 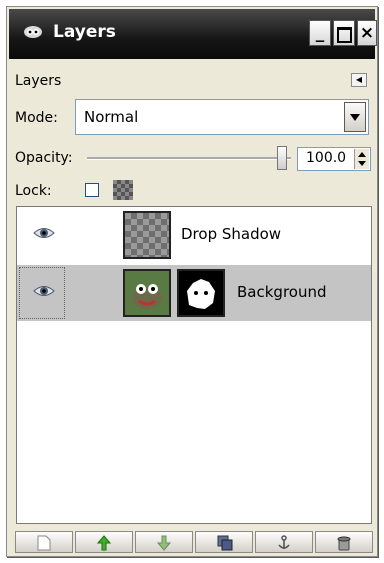 I want to click on lock-label: Lock:, so click(x=33, y=191).